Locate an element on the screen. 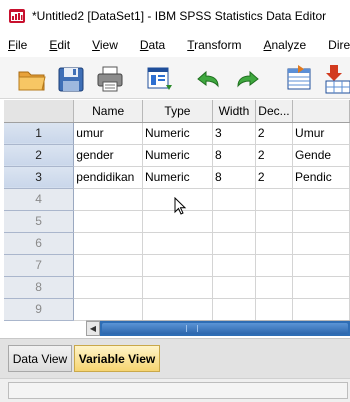 This screenshot has width=350, height=402. menu-file: File is located at coordinates (13, 45).